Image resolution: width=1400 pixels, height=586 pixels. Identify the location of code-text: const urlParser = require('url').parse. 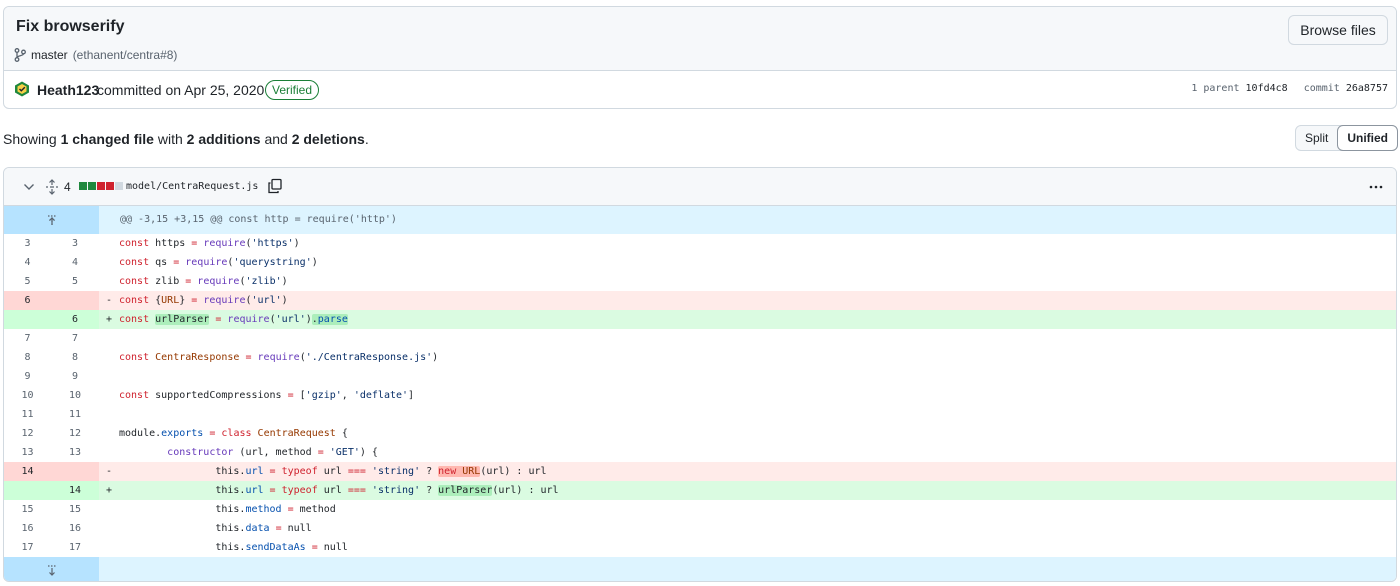
(233, 319).